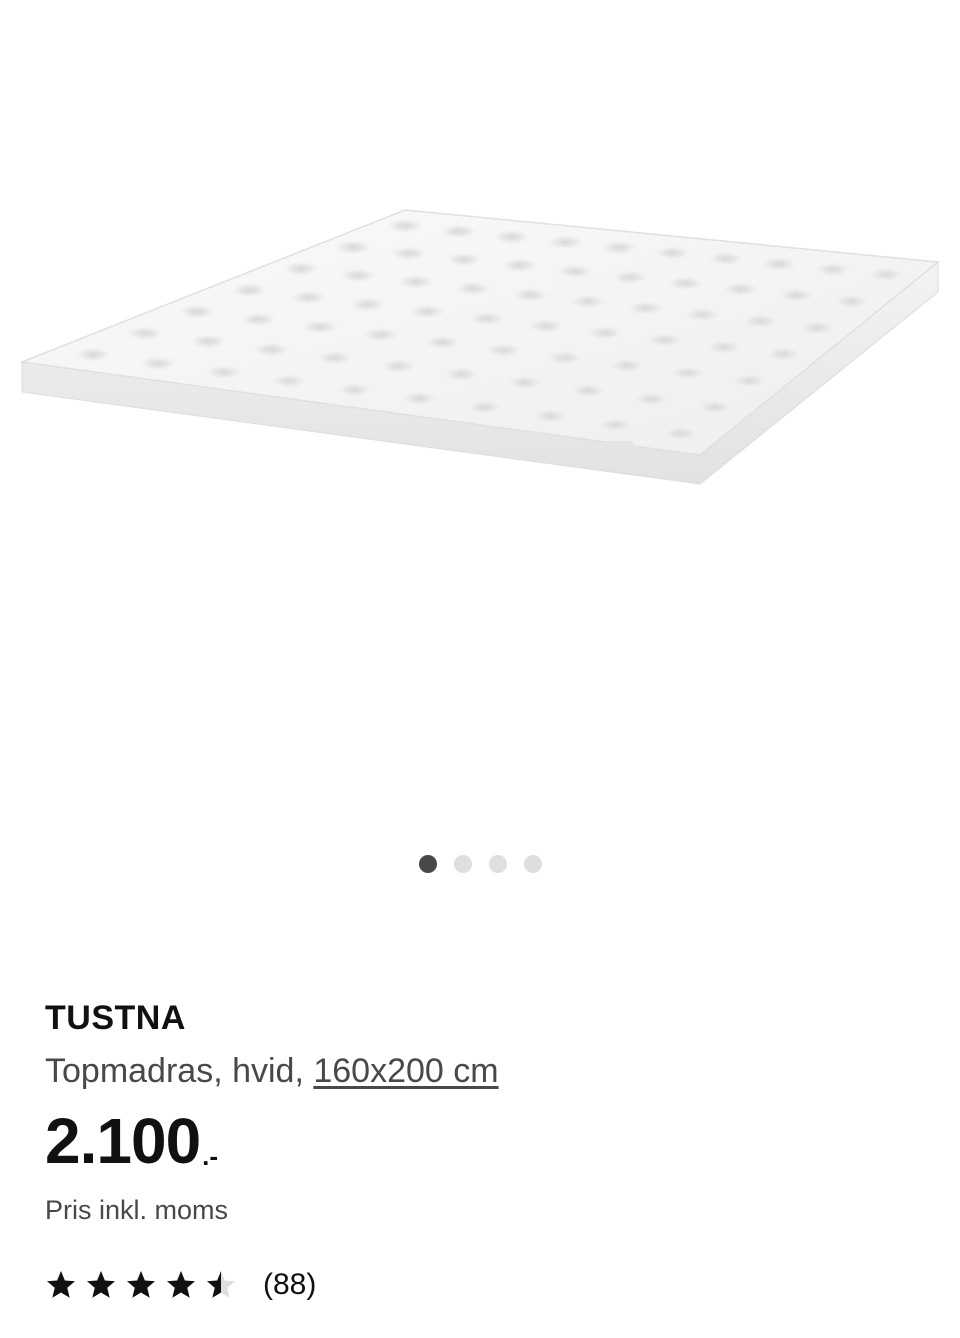 Image resolution: width=960 pixels, height=1338 pixels. What do you see at coordinates (210, 1156) in the screenshot?
I see `price-suffix: .-` at bounding box center [210, 1156].